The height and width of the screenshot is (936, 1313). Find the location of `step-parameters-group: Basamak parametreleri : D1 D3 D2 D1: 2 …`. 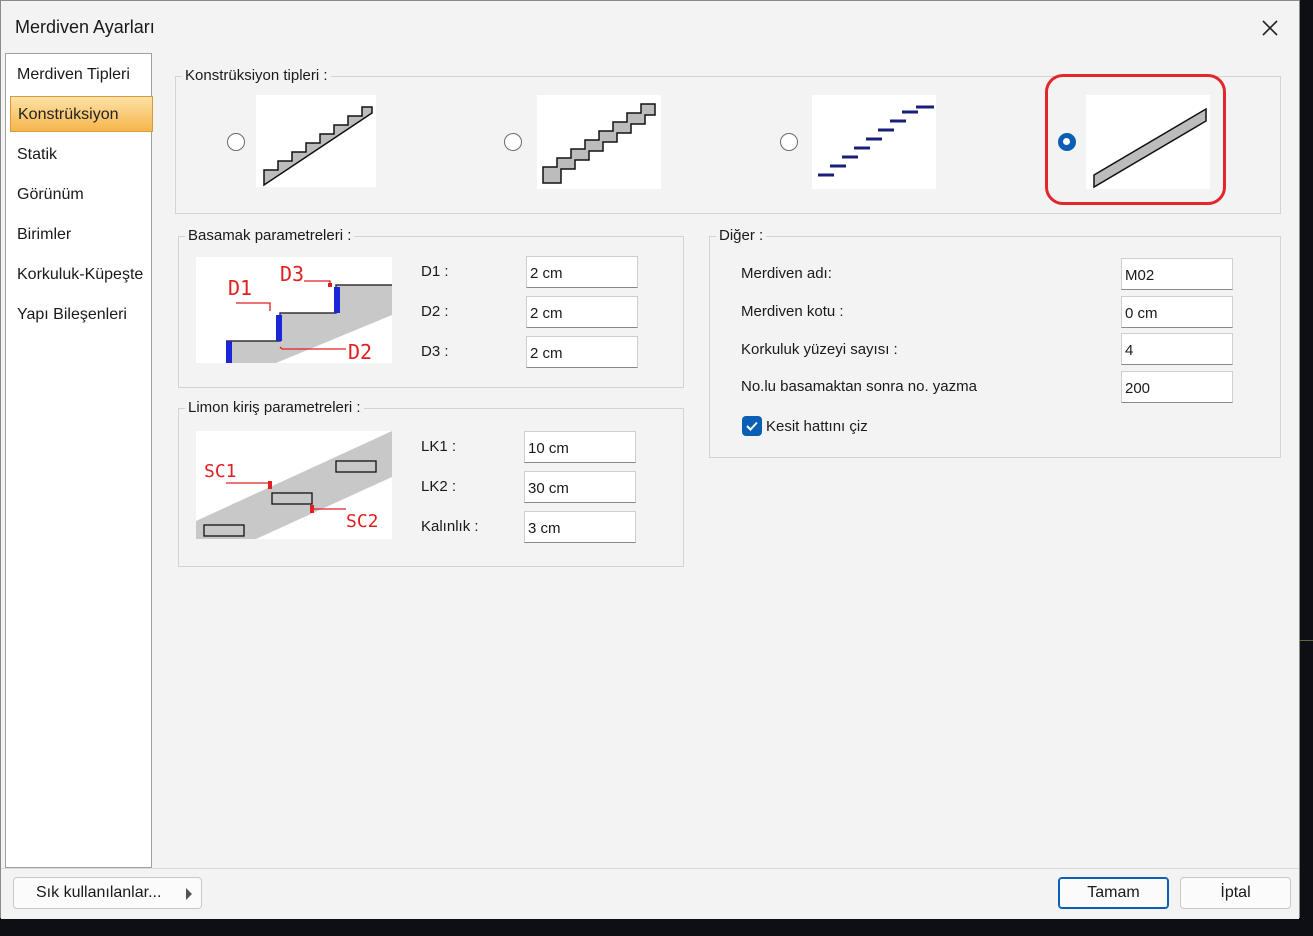

step-parameters-group: Basamak parametreleri : D1 D3 D2 D1: 2 … is located at coordinates (431, 307).